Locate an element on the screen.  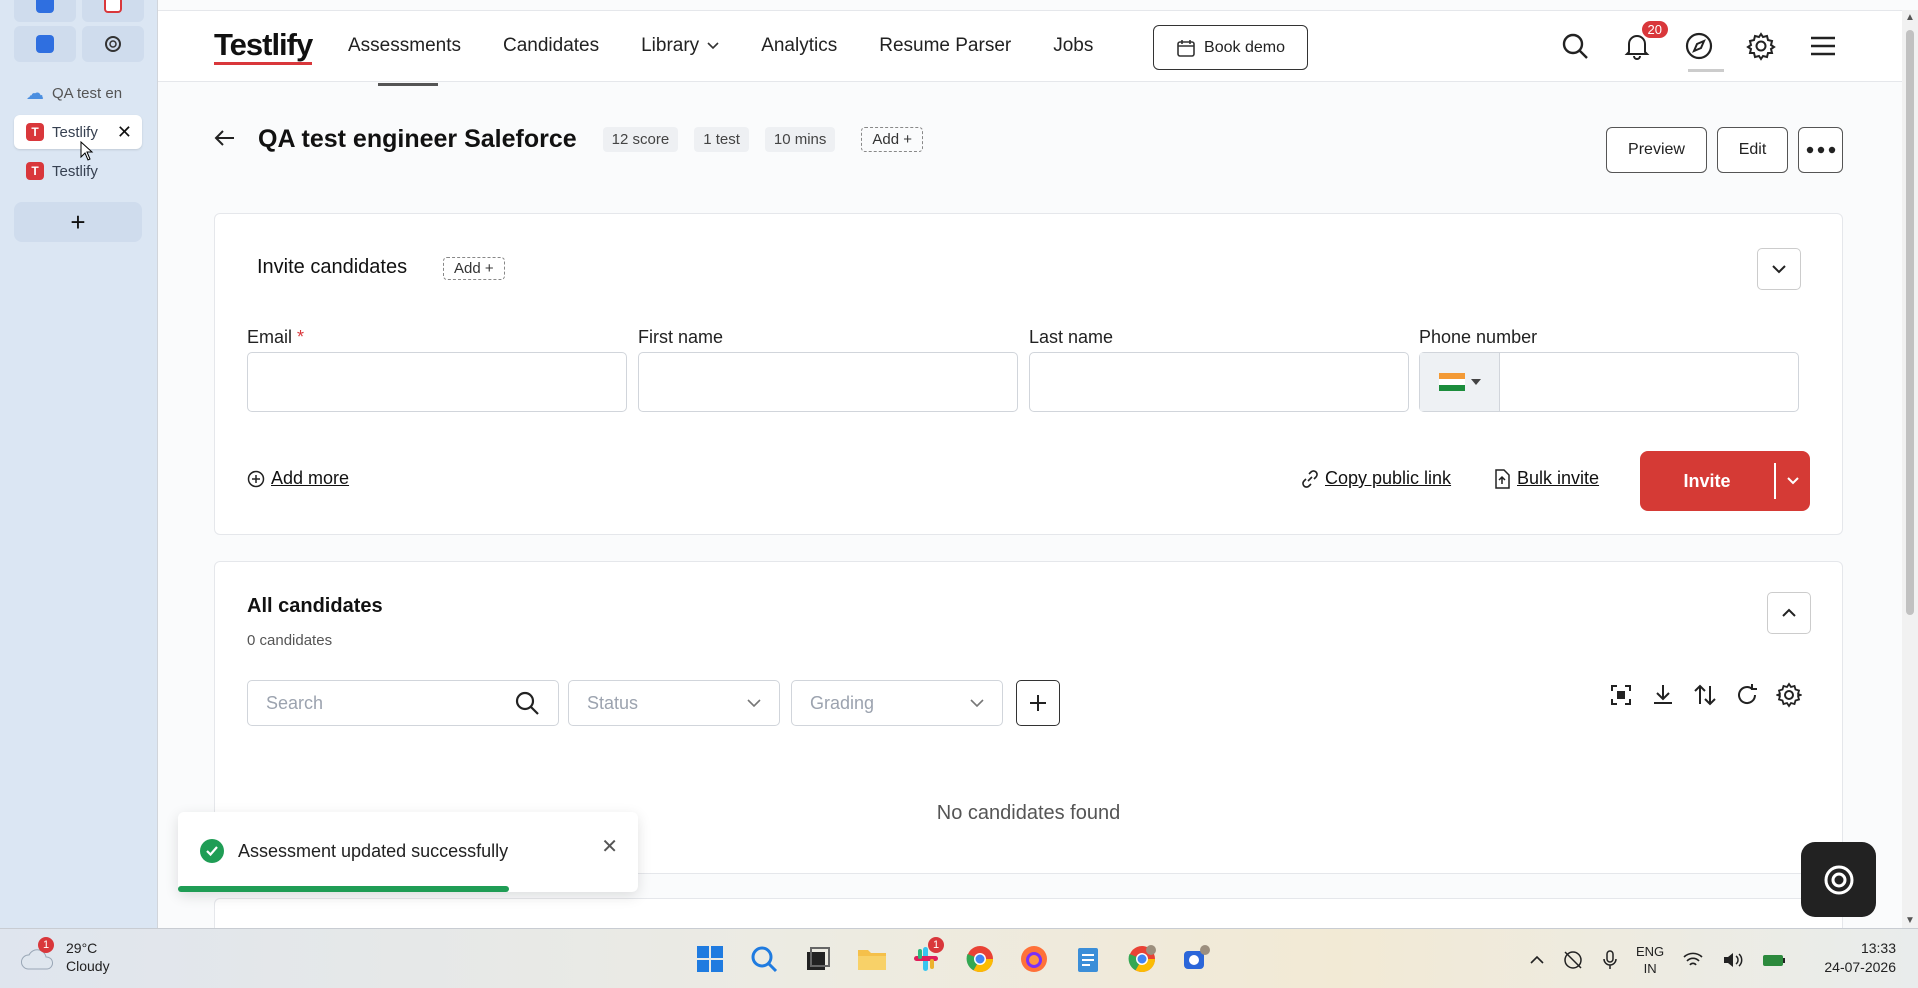
more-options-button is located at coordinates (1820, 150).